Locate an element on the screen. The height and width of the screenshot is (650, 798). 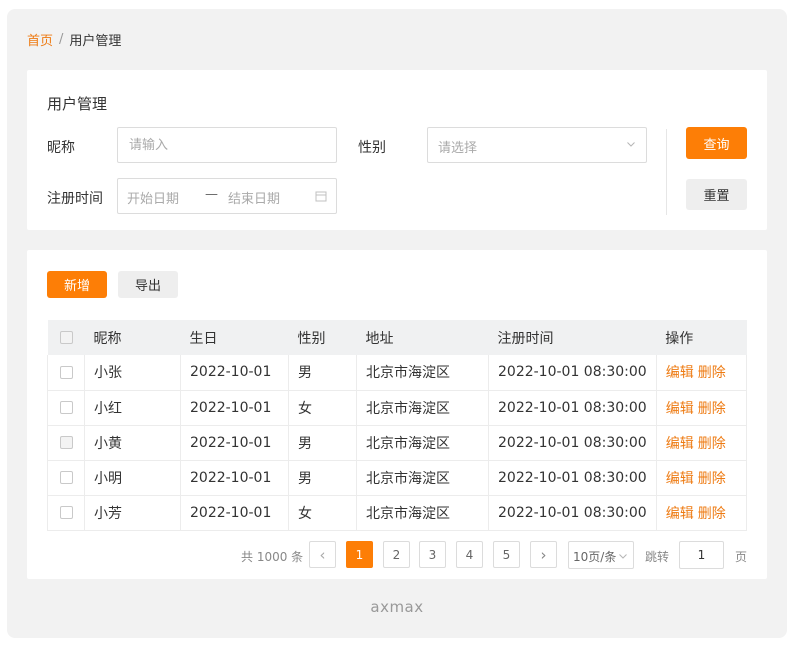
pagination-next-button: › is located at coordinates (543, 554).